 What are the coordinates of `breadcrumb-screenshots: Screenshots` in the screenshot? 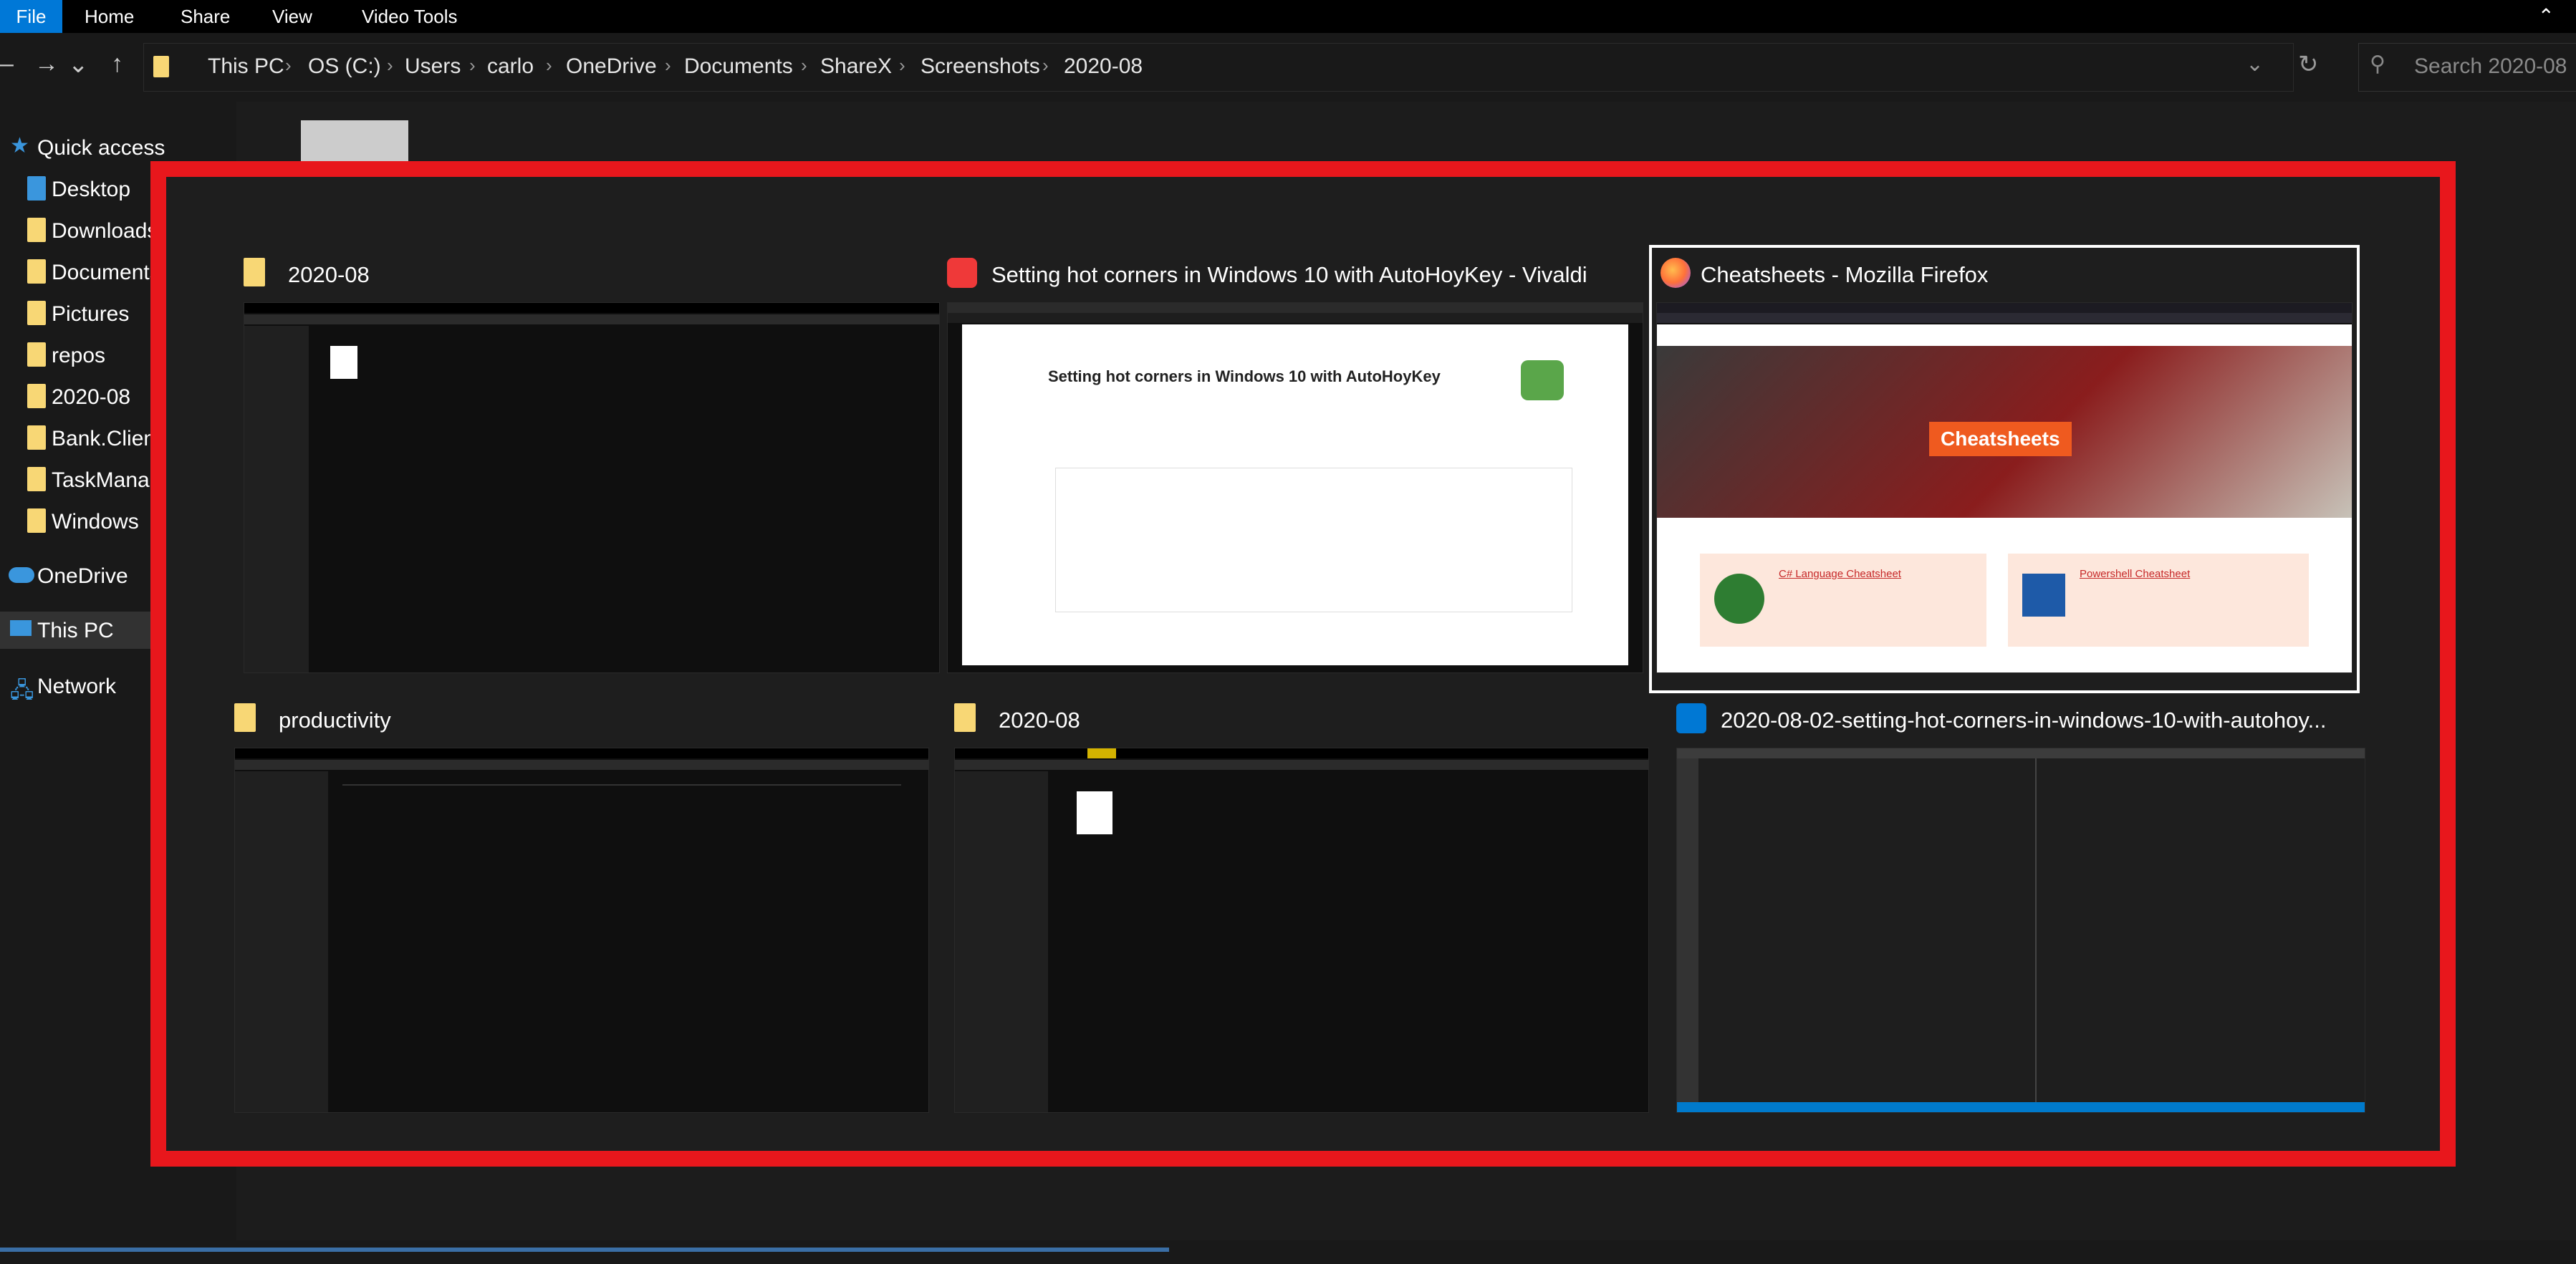 It's located at (980, 66).